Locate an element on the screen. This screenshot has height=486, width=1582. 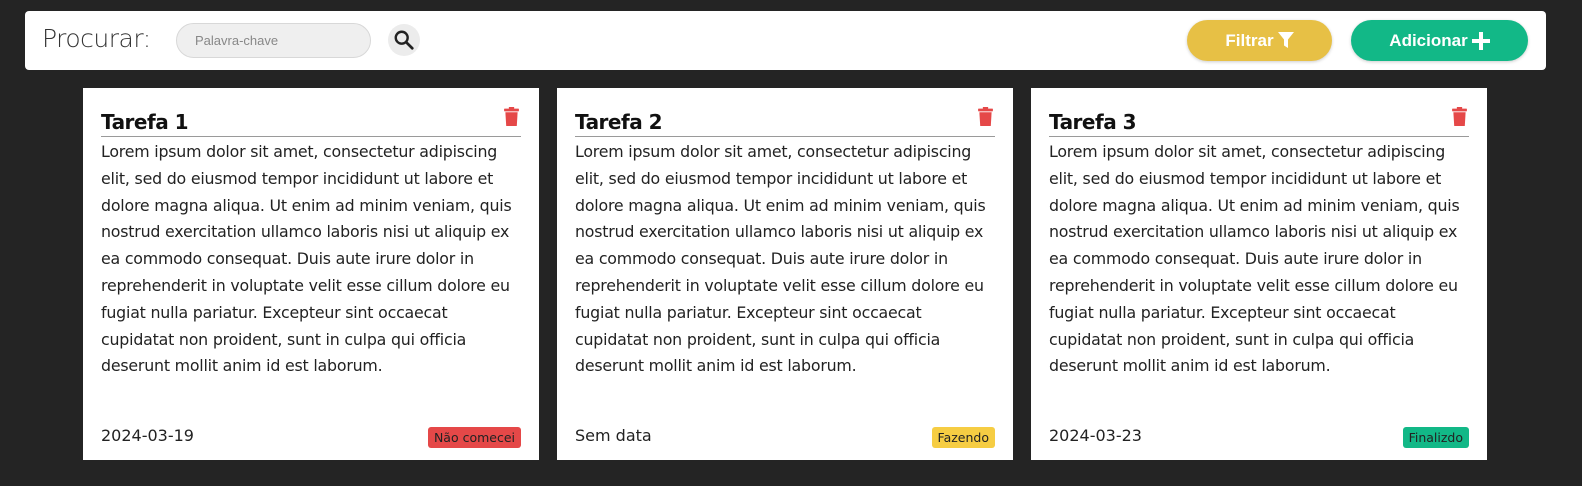
search-icon is located at coordinates (404, 40).